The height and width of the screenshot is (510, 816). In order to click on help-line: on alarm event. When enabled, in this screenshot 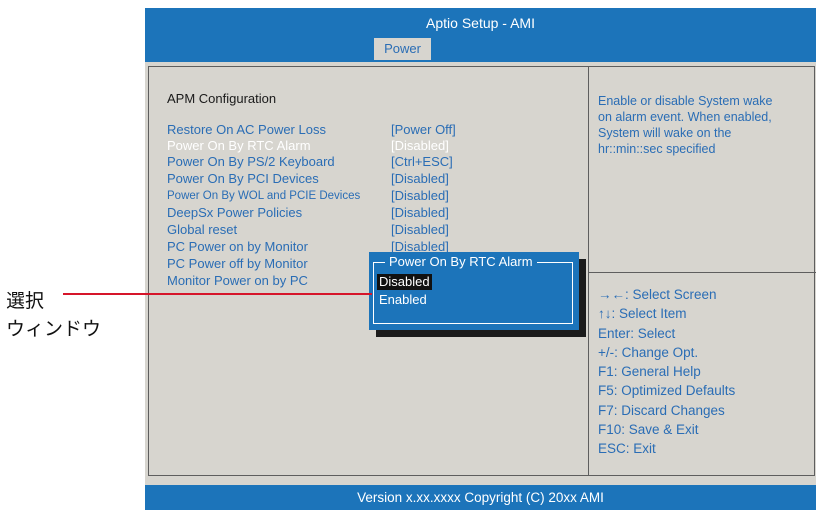, I will do `click(685, 117)`.